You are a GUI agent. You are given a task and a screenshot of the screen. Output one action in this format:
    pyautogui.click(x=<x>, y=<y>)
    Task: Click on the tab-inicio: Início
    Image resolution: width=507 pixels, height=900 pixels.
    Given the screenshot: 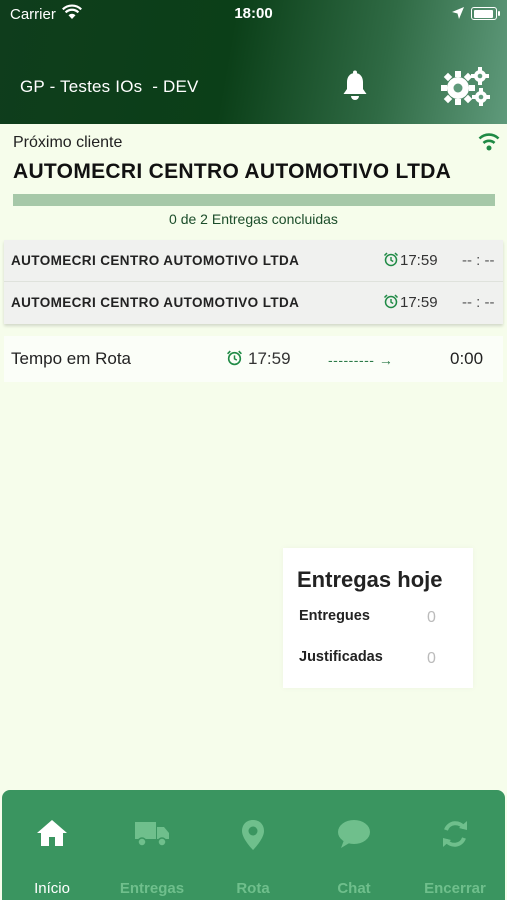 What is the action you would take?
    pyautogui.click(x=52, y=845)
    